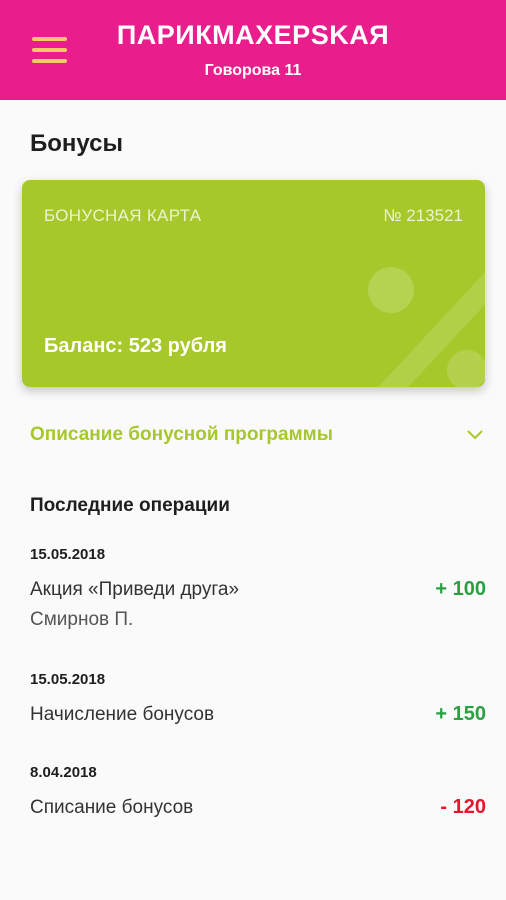 This screenshot has width=506, height=900. I want to click on operation-item: 8.04.2018 Списание бонусов - 120, so click(258, 791).